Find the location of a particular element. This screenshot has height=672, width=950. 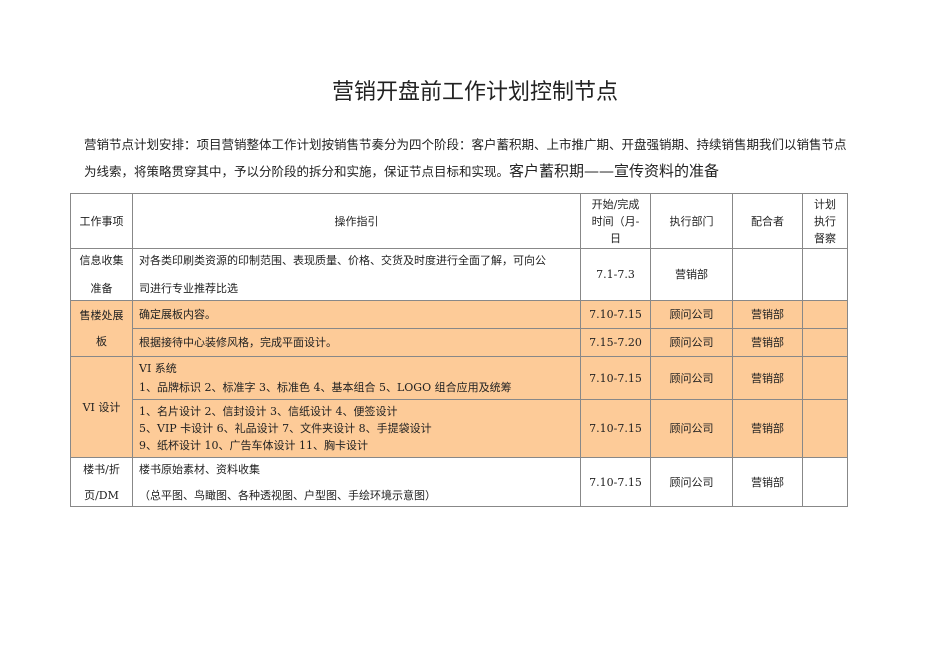

section-heading: 客户蓄积期——宣传资料的准备 is located at coordinates (614, 171).